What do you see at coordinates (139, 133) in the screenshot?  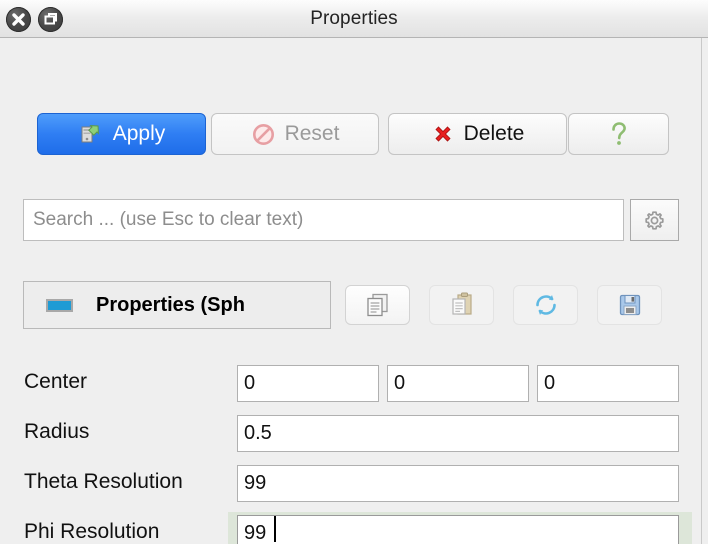 I see `apply-button-label: Apply` at bounding box center [139, 133].